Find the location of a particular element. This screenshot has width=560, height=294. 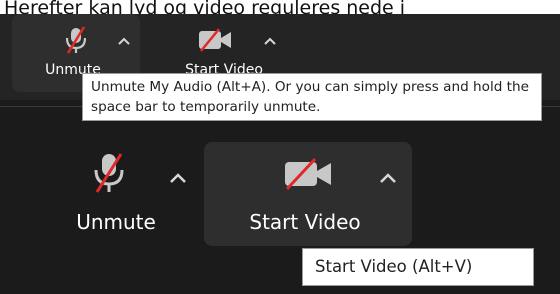

unmute-label: Unmute is located at coordinates (116, 222).